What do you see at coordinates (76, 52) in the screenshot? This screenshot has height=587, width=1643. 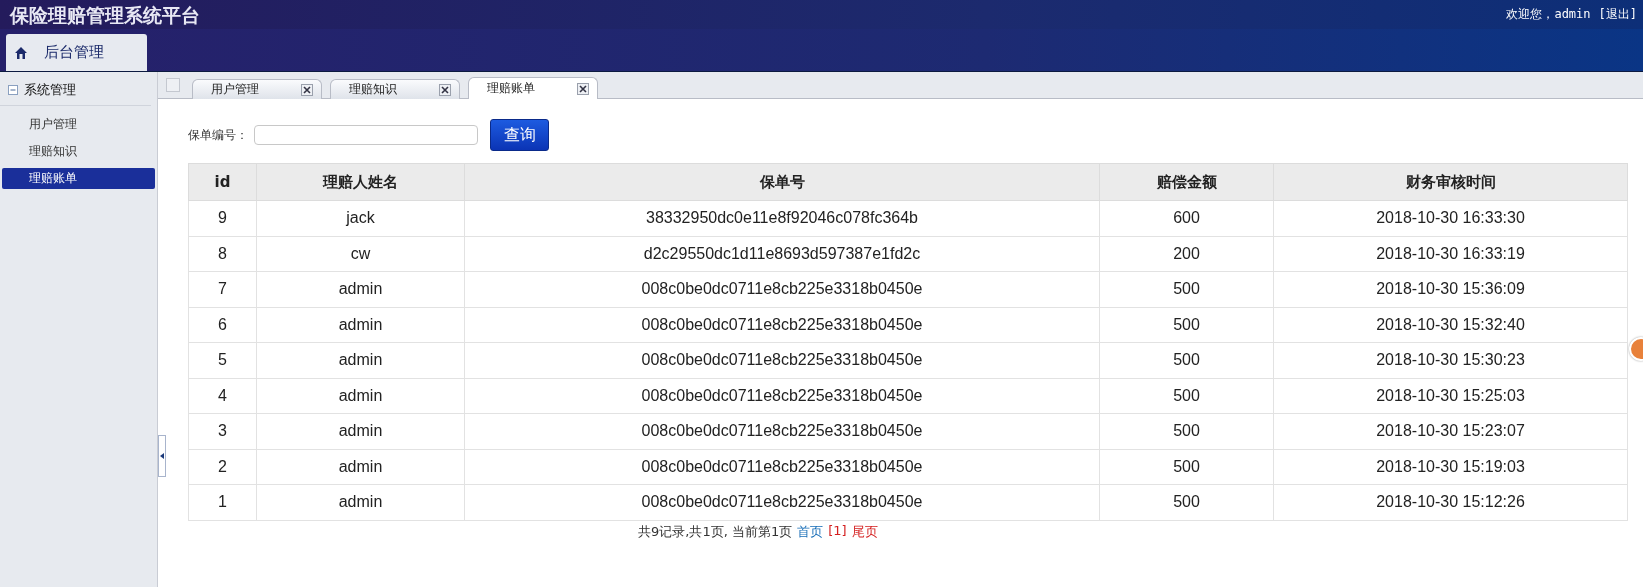 I see `nav-tab: 后台管理` at bounding box center [76, 52].